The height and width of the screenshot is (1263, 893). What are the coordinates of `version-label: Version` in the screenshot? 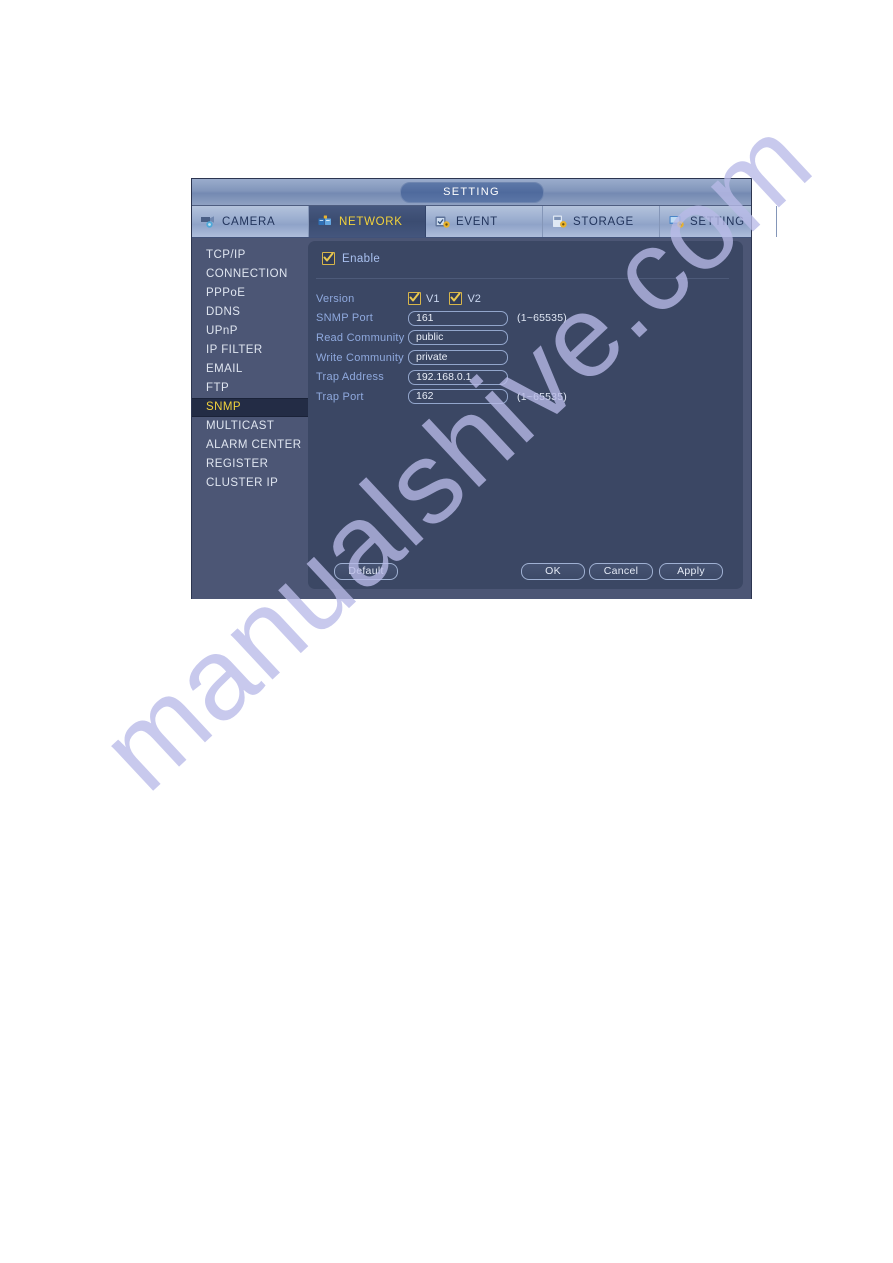 It's located at (335, 298).